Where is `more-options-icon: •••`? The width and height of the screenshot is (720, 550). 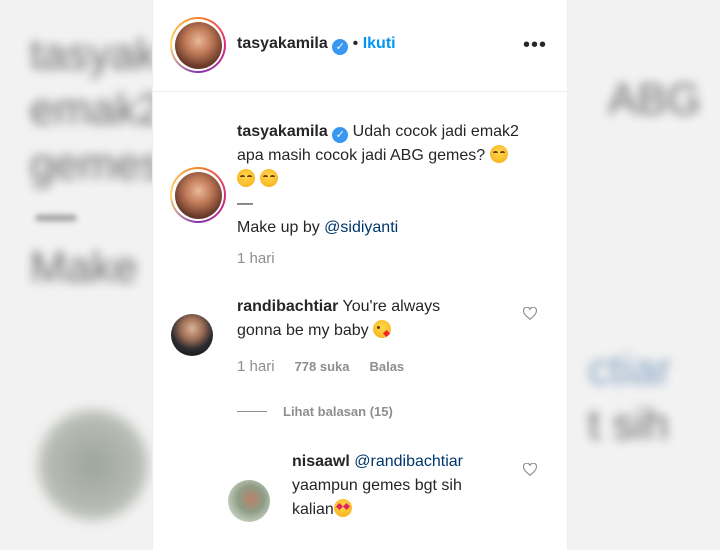
more-options-icon: ••• is located at coordinates (535, 45).